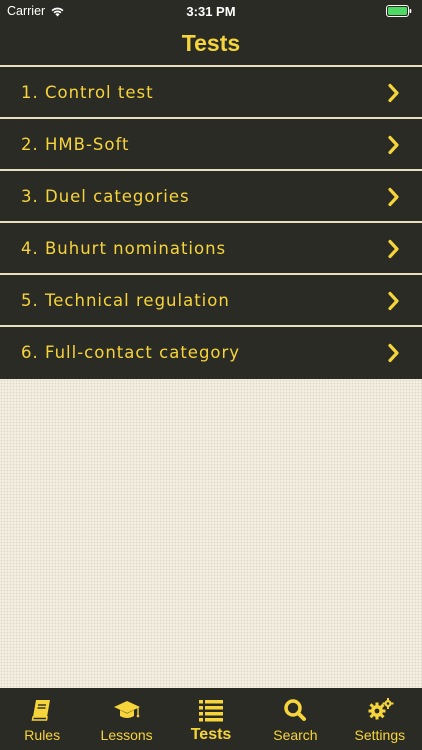 This screenshot has width=422, height=750. Describe the element at coordinates (211, 43) in the screenshot. I see `page-title: Tests` at that location.